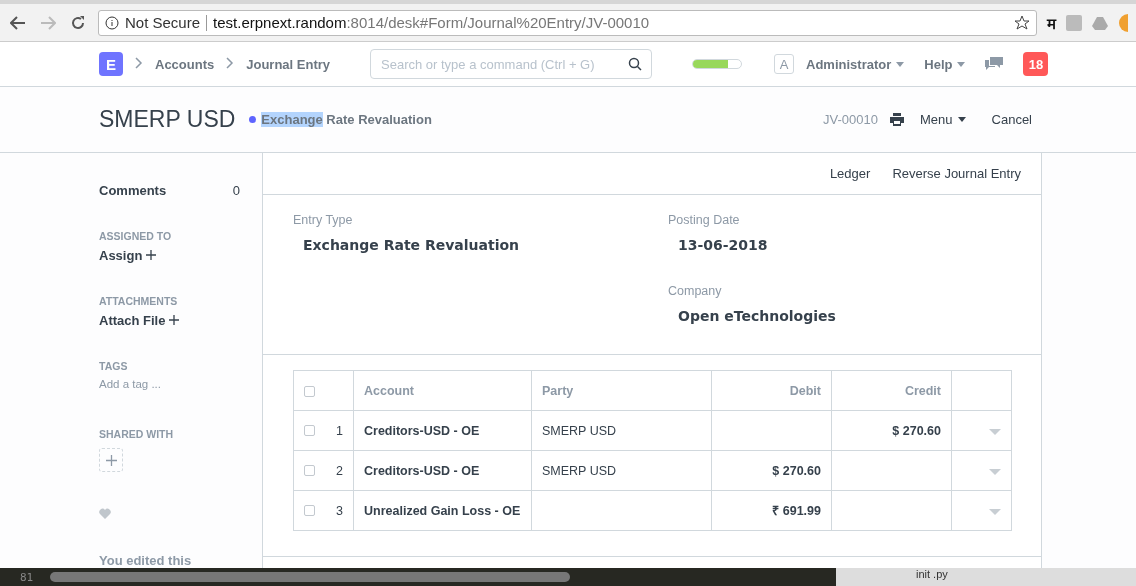 This screenshot has height=586, width=1136. Describe the element at coordinates (310, 577) in the screenshot. I see `scrollbar` at that location.